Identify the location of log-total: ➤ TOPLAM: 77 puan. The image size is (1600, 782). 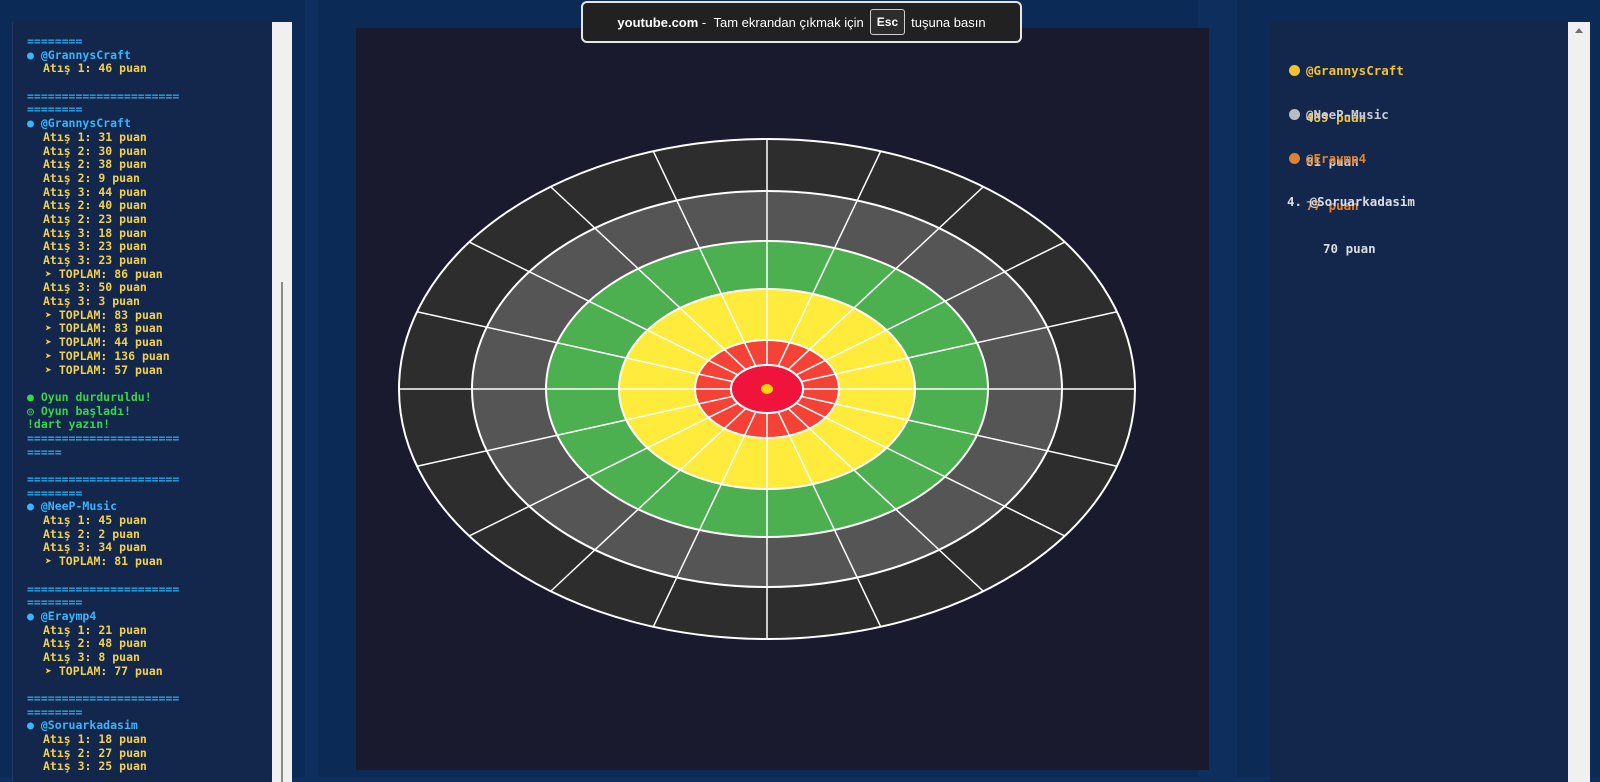
(149, 671).